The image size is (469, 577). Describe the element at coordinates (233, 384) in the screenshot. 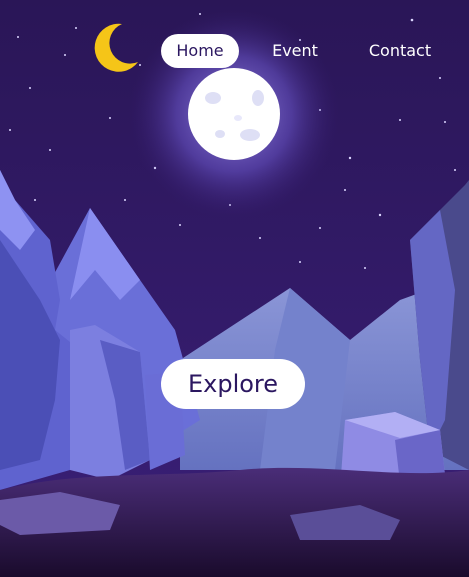

I see `explore-button: Explore` at that location.